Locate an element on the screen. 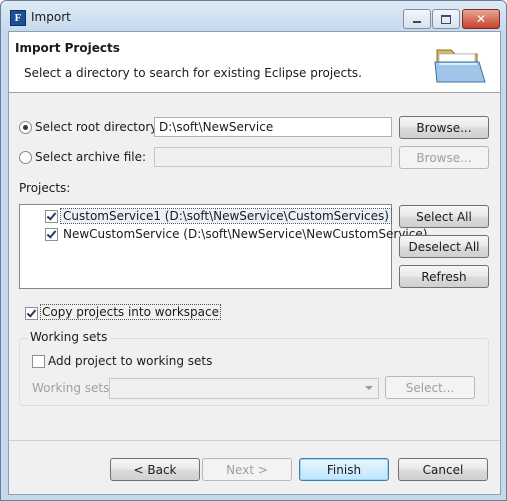  maximize-icon is located at coordinates (446, 19).